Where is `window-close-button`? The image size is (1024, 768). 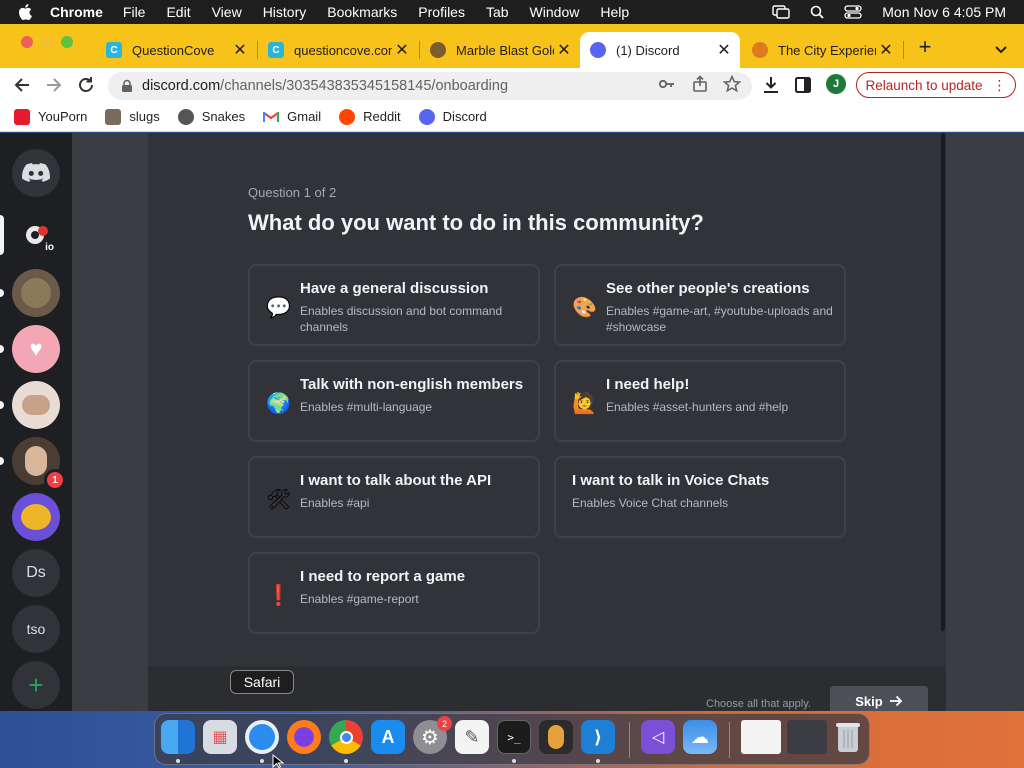
window-close-button is located at coordinates (27, 42).